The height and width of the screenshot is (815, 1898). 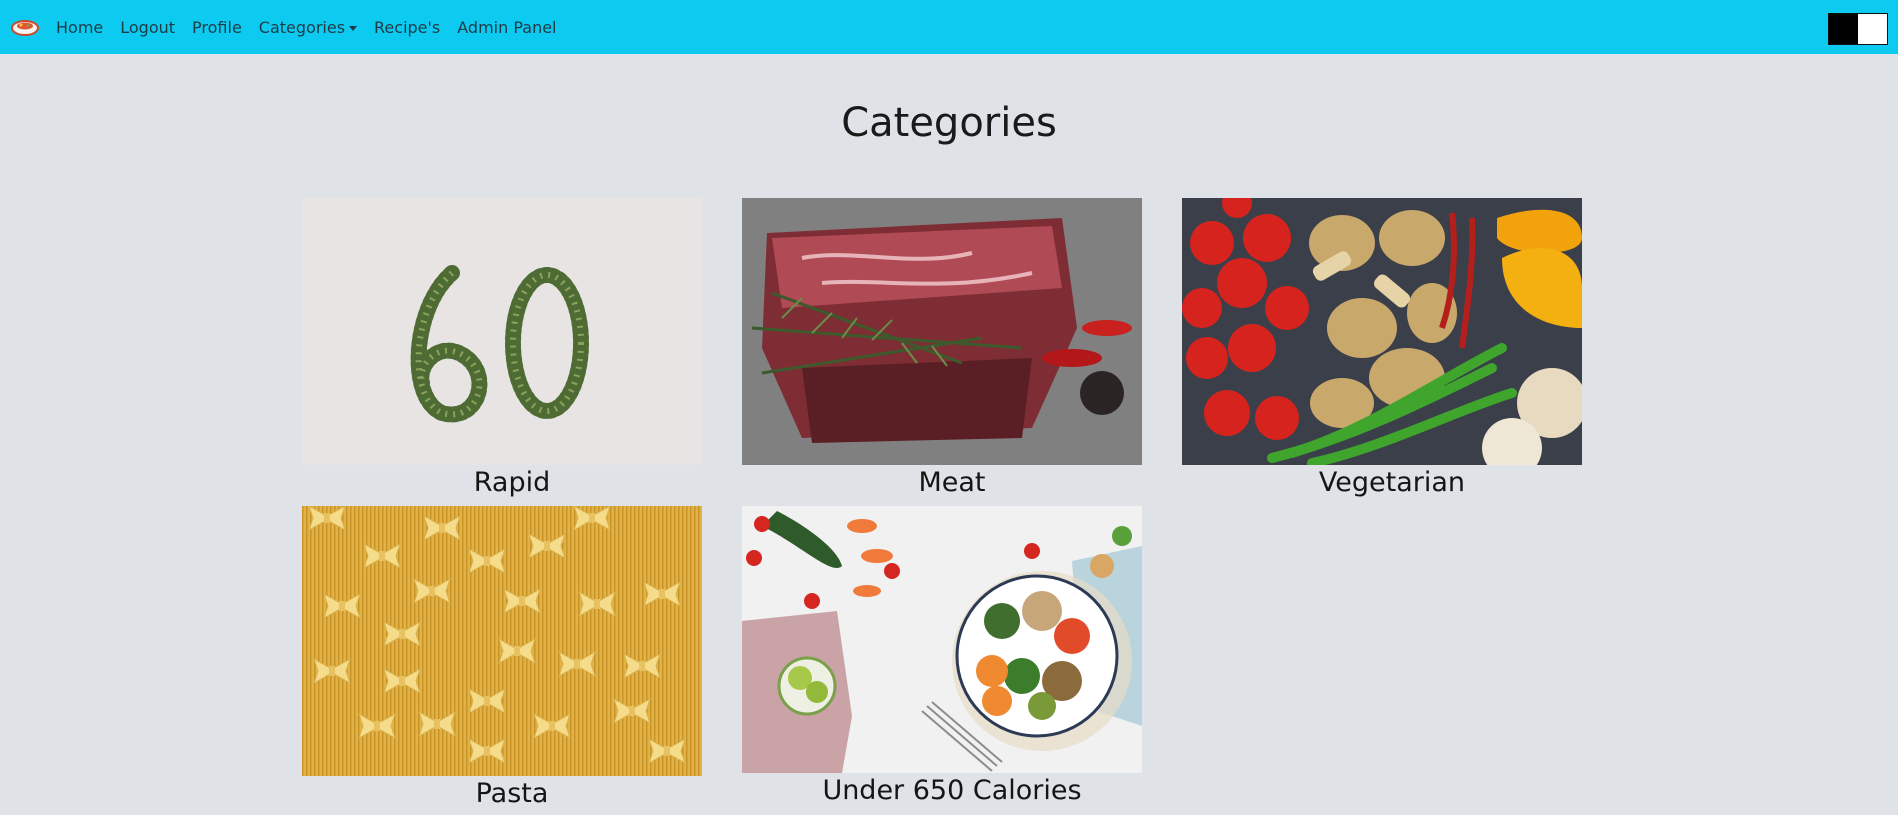 I want to click on category-label: Meat, so click(x=952, y=482).